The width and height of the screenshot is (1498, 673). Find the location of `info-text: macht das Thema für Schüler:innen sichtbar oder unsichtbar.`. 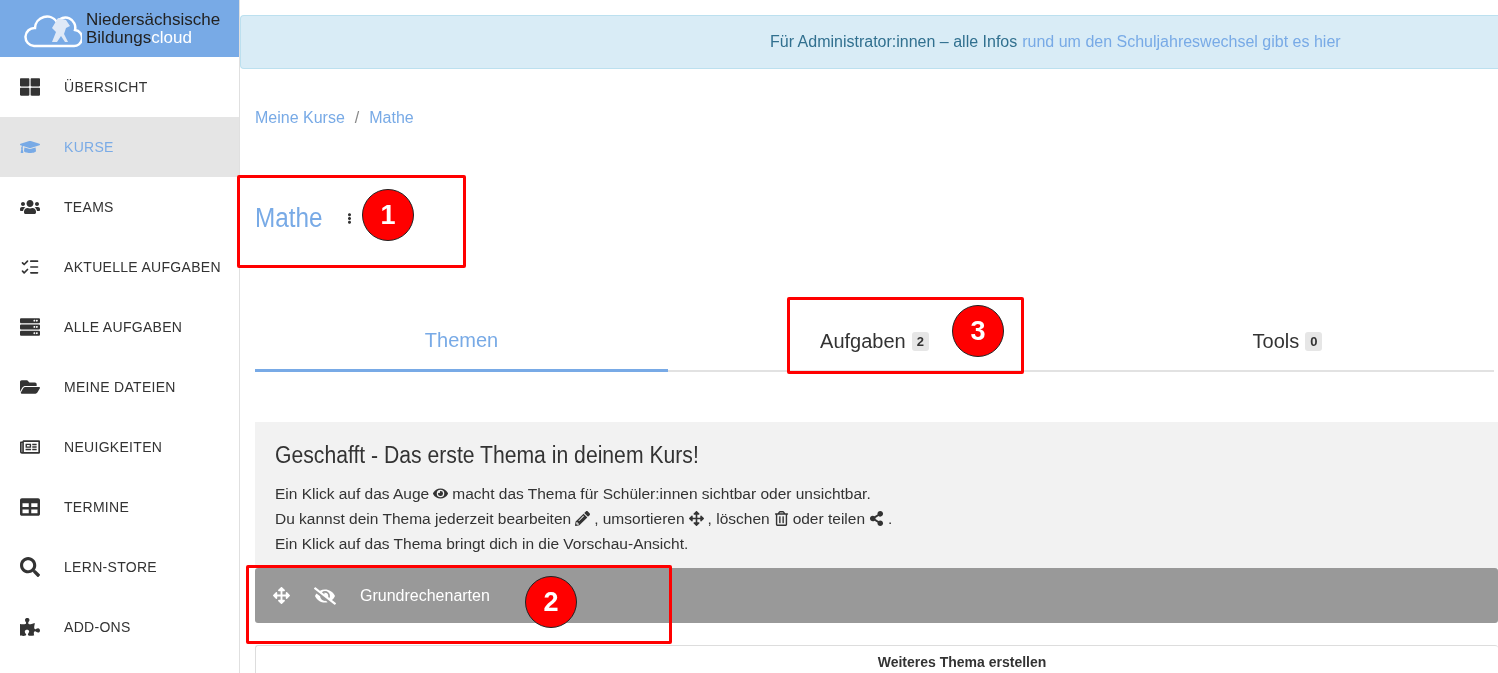

info-text: macht das Thema für Schüler:innen sichtbar oder unsichtbar. is located at coordinates (661, 494).